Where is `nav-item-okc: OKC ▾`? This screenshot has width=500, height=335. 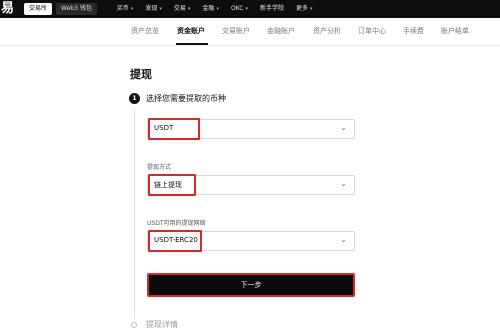
nav-item-okc: OKC ▾ is located at coordinates (239, 9).